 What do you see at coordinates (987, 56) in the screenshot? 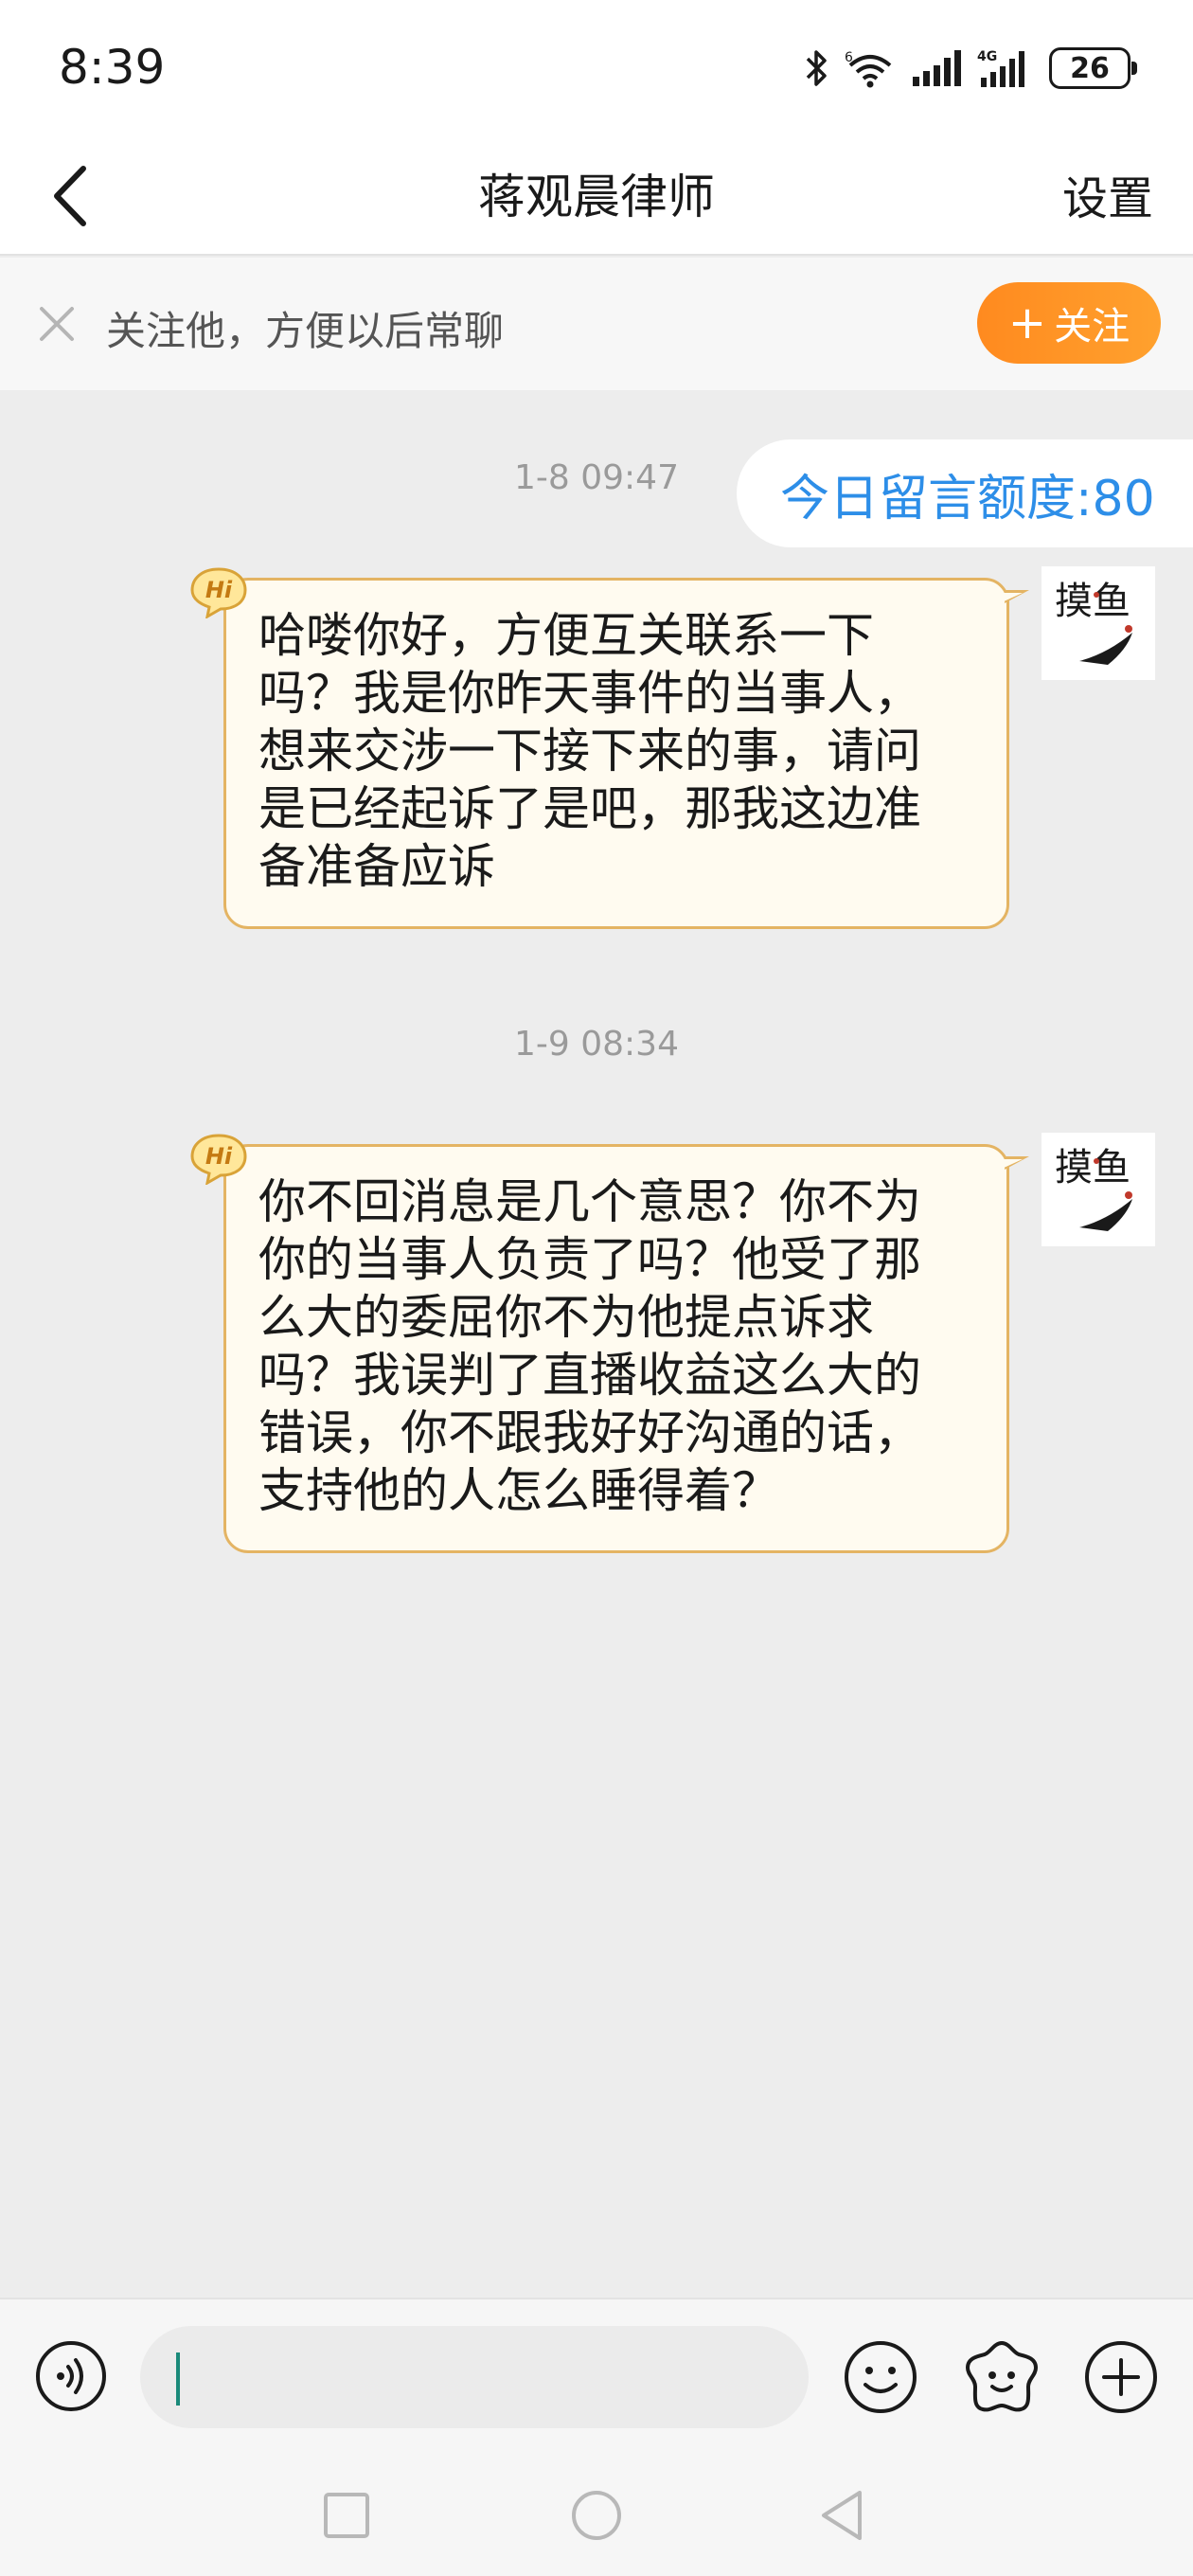
I see `svg-text: 4G` at bounding box center [987, 56].